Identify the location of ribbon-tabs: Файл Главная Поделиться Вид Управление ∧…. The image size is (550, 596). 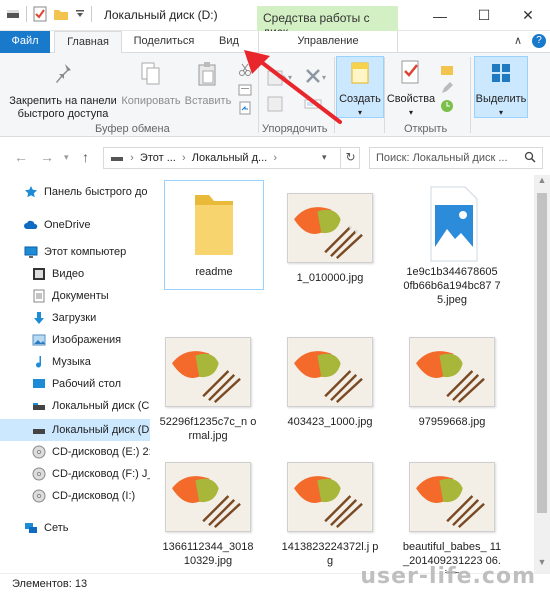
(275, 42).